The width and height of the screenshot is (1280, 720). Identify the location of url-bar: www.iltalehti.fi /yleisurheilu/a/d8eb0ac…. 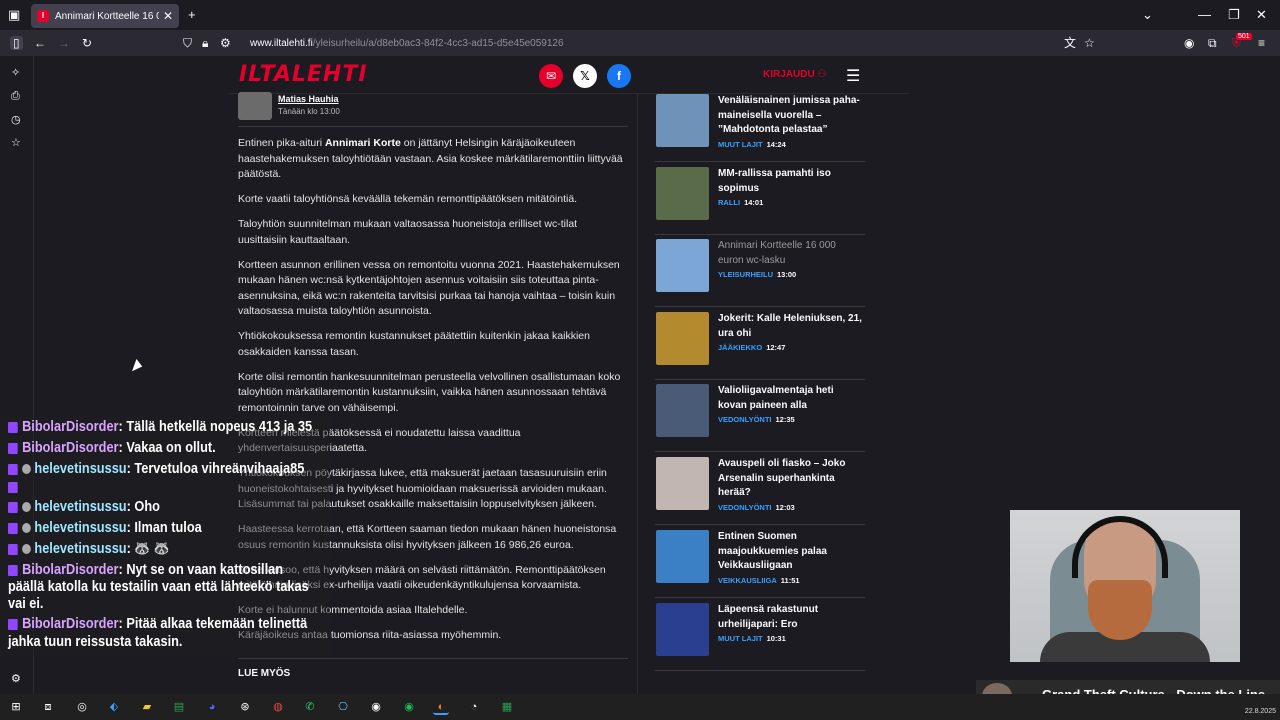
(650, 43).